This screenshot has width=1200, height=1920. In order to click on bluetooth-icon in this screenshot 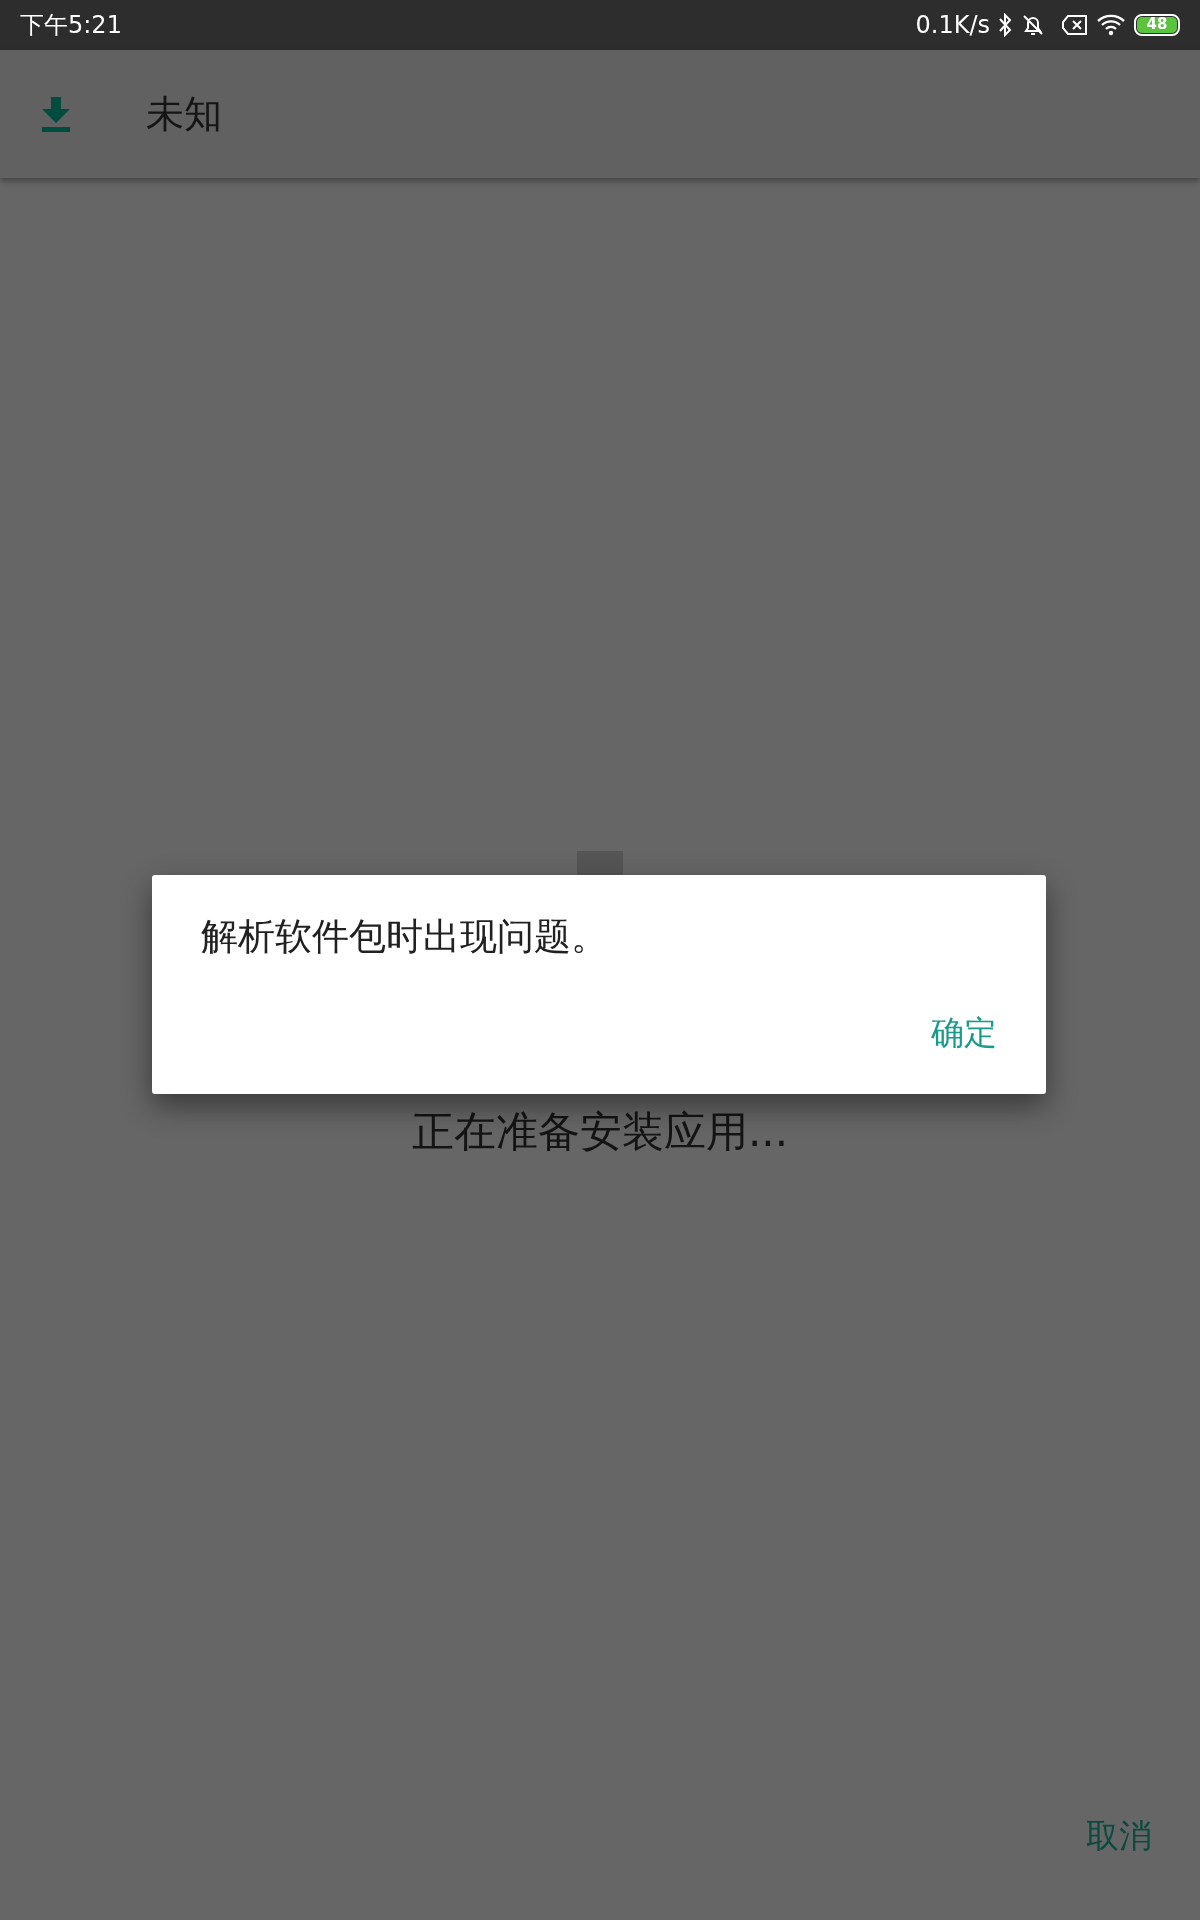, I will do `click(1005, 25)`.